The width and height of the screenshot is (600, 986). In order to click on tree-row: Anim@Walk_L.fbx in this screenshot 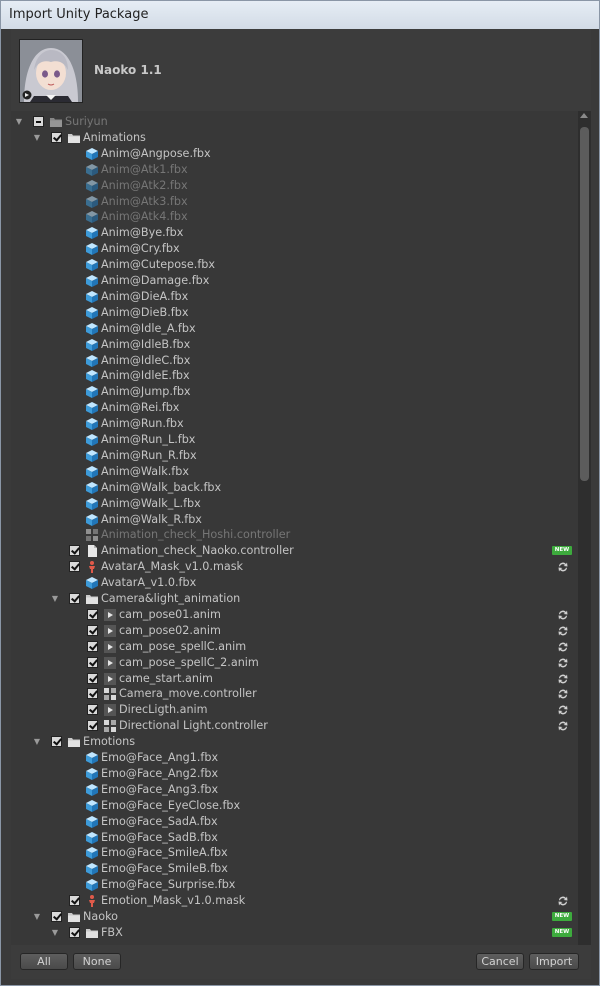, I will do `click(294, 504)`.